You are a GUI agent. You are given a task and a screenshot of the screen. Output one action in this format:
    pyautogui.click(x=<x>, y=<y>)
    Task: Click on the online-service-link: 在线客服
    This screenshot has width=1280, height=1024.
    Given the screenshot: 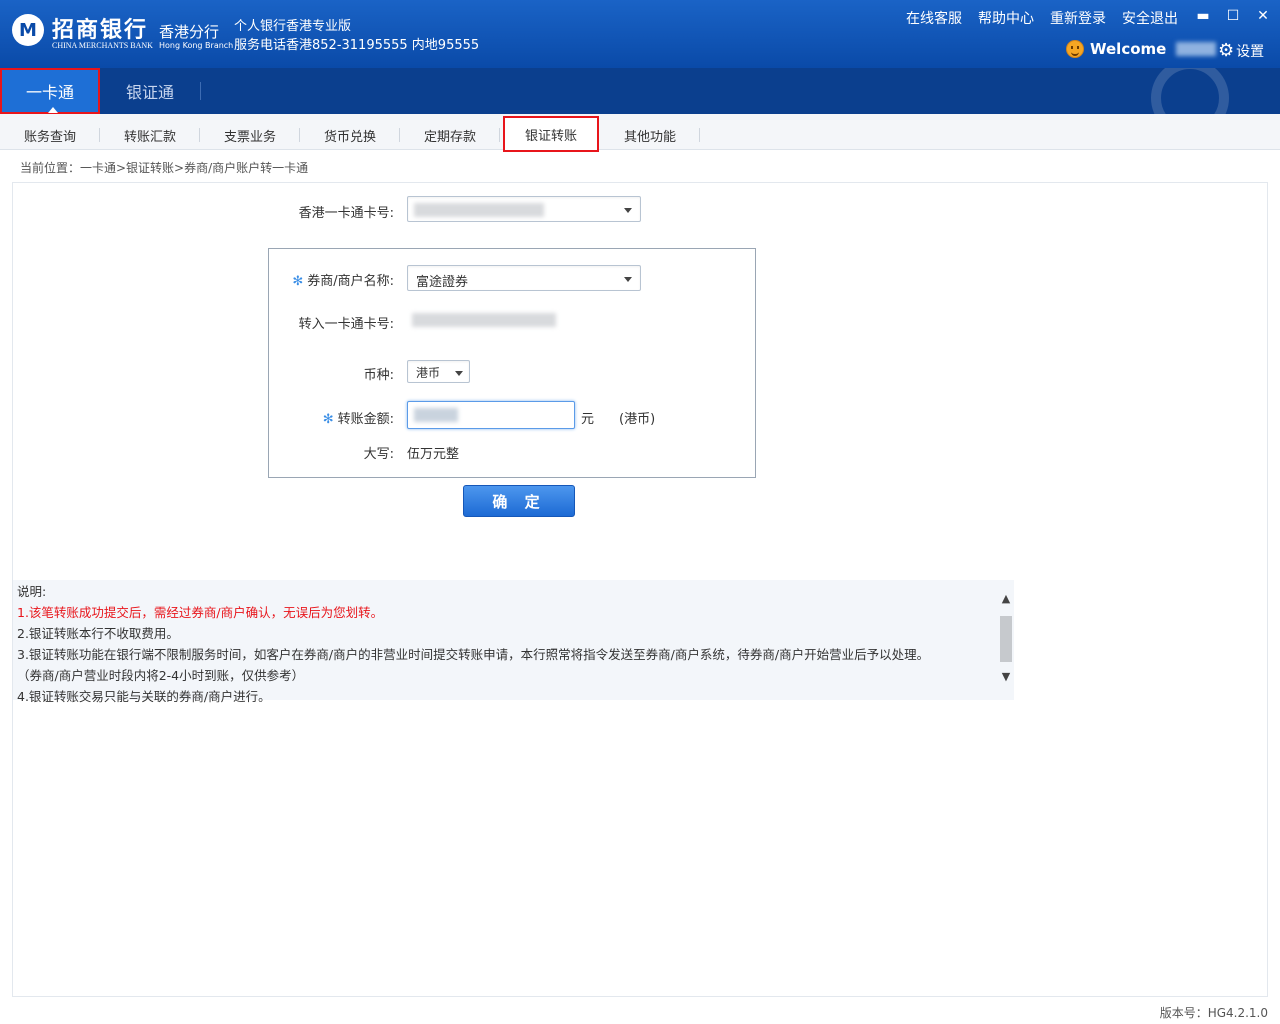 What is the action you would take?
    pyautogui.click(x=934, y=18)
    